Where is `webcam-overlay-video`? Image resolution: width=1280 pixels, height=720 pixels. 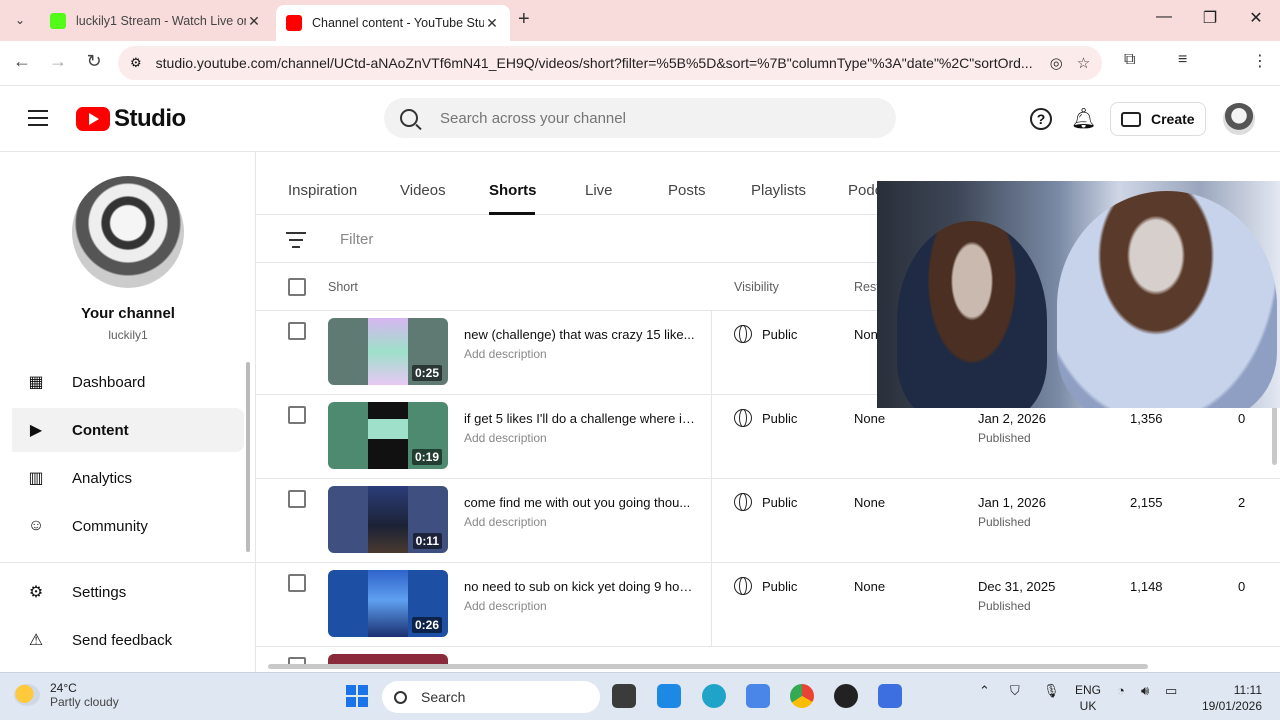 webcam-overlay-video is located at coordinates (1078, 294).